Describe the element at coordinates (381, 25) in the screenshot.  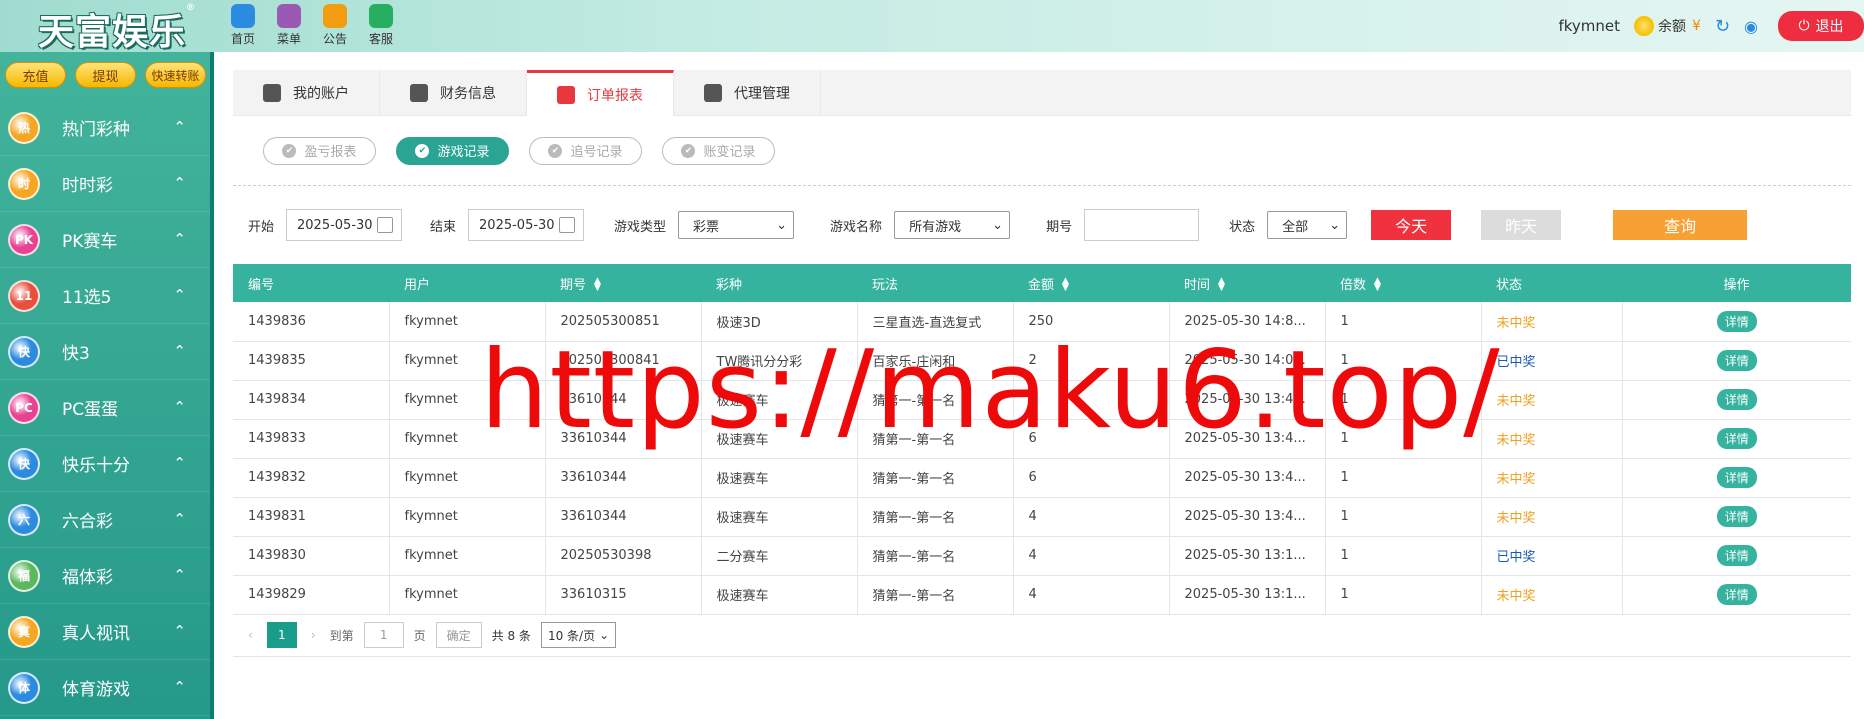
I see `topnav-item: 客服` at that location.